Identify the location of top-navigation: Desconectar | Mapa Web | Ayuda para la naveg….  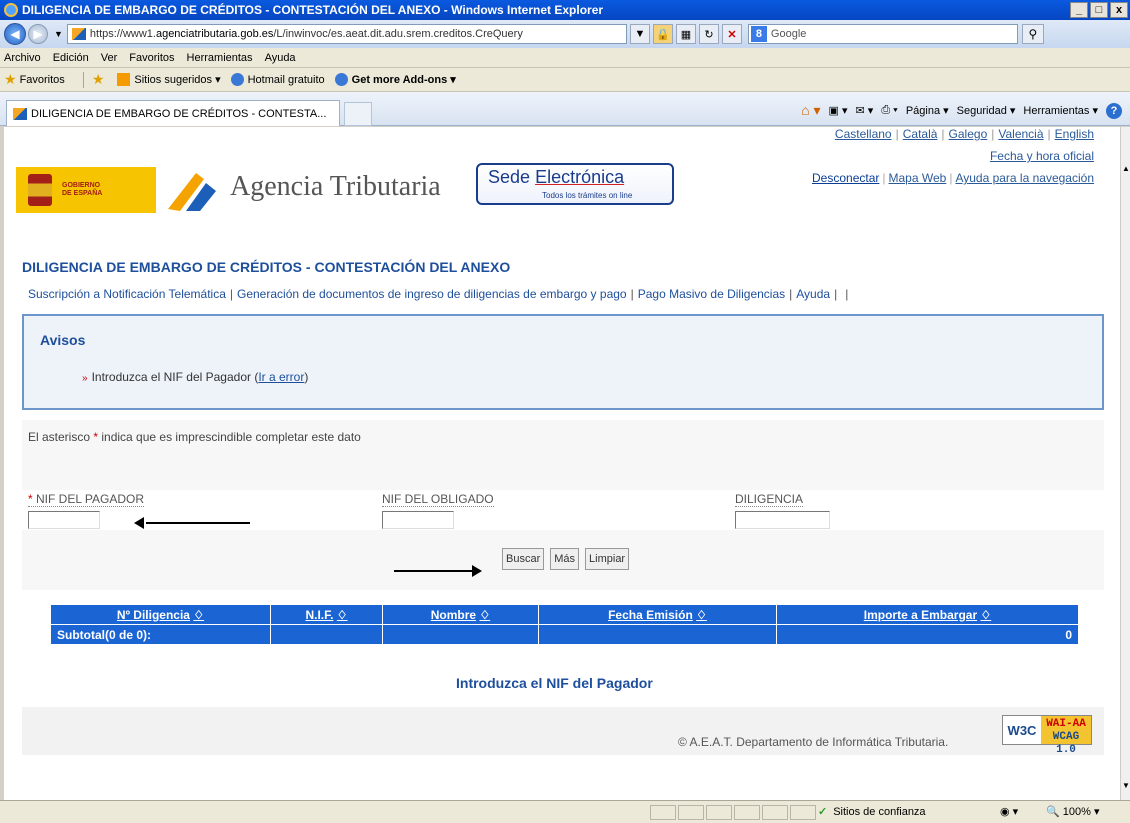
(953, 178).